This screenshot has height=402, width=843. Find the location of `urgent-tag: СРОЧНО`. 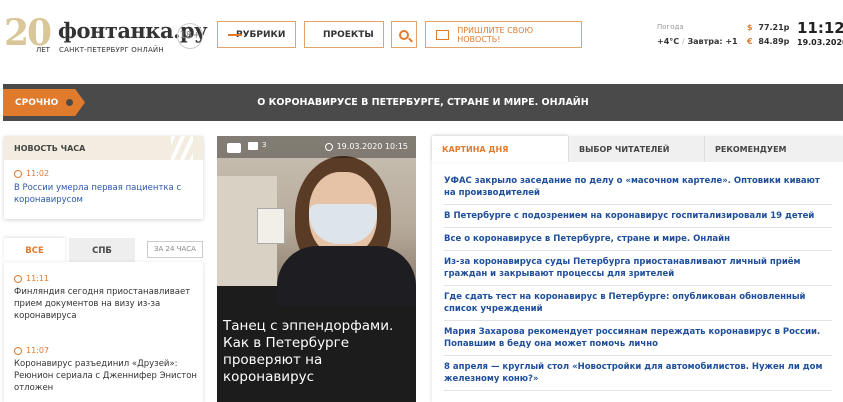

urgent-tag: СРОЧНО is located at coordinates (44, 102).